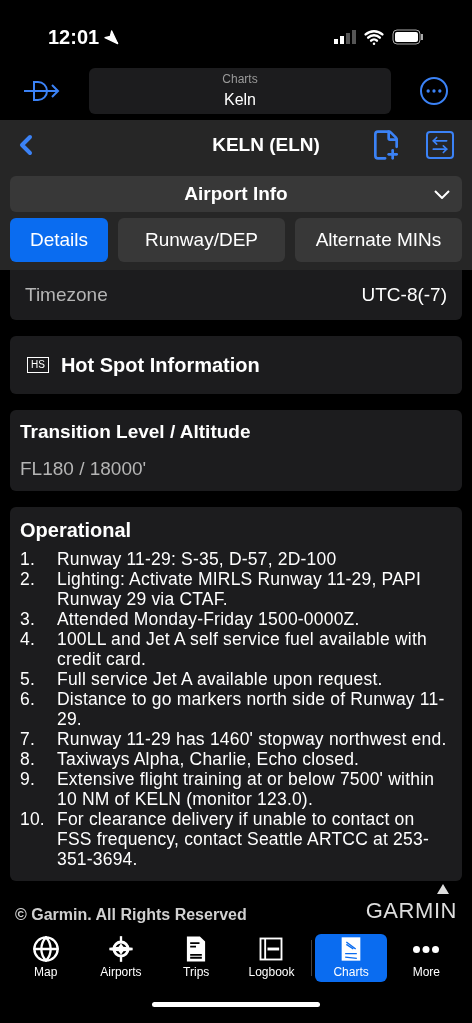  What do you see at coordinates (220, 679) in the screenshot?
I see `item-text: Full service Jet A available upon request.` at bounding box center [220, 679].